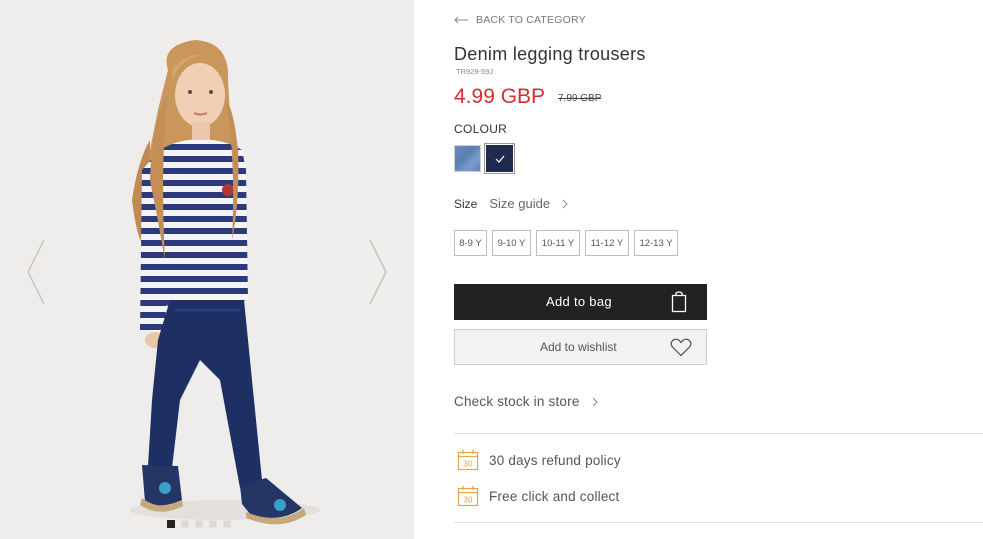 The image size is (983, 539). I want to click on size-option: 12-13 Y, so click(656, 243).